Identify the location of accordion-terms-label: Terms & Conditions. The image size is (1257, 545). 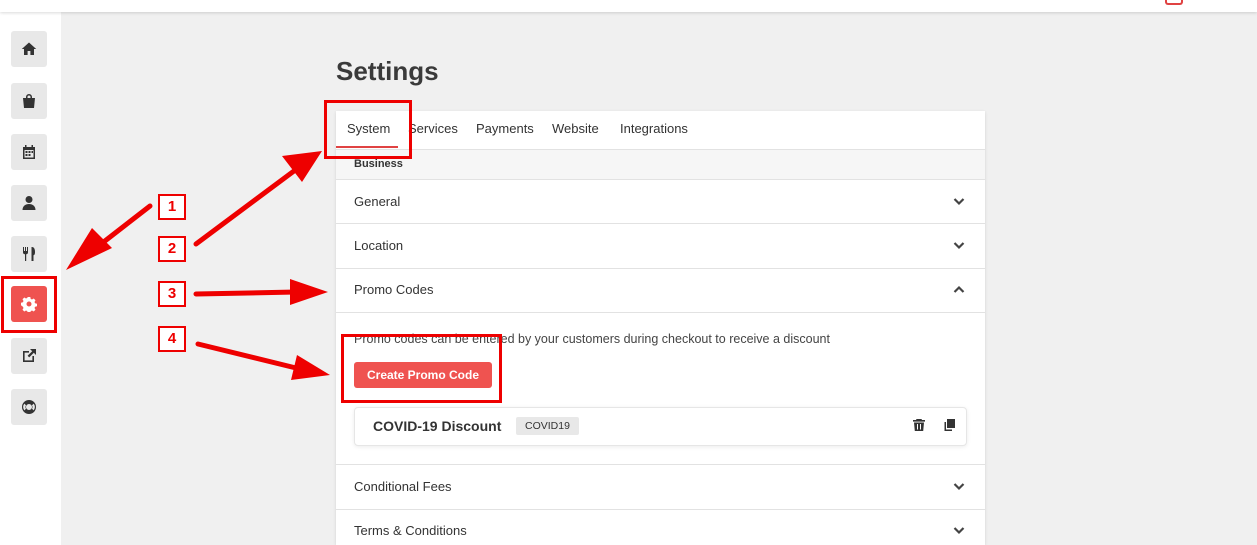
(410, 530).